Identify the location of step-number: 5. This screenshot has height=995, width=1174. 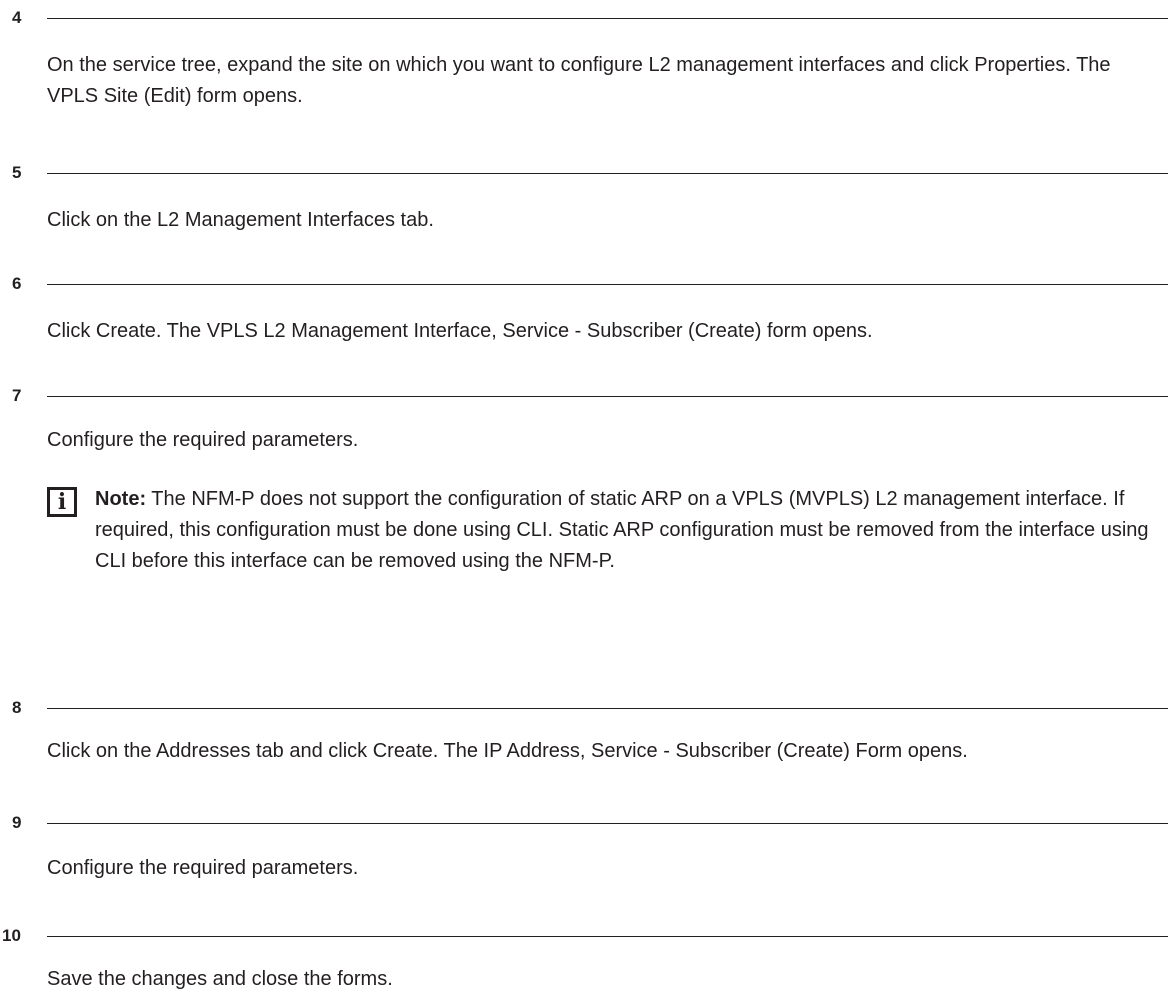
(17, 172).